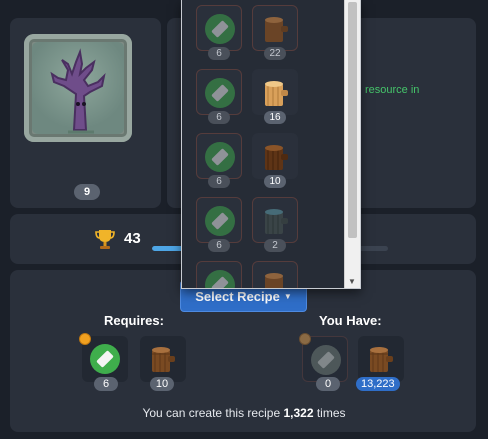  Describe the element at coordinates (275, 53) in the screenshot. I see `option-log-count: 22` at that location.